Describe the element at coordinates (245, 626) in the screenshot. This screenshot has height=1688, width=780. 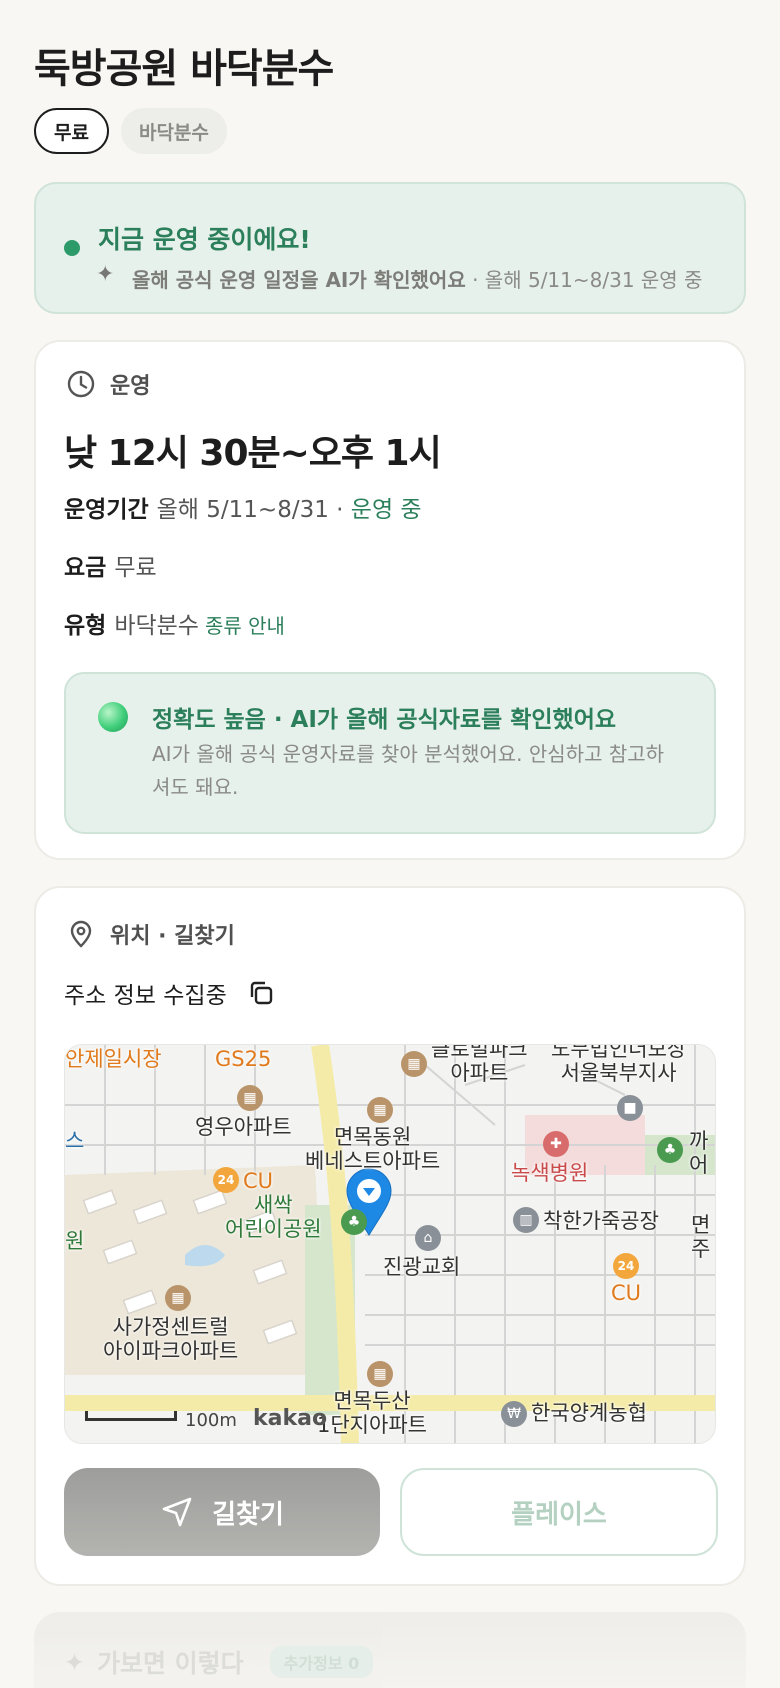
I see `type-info-link: 종류 안내` at that location.